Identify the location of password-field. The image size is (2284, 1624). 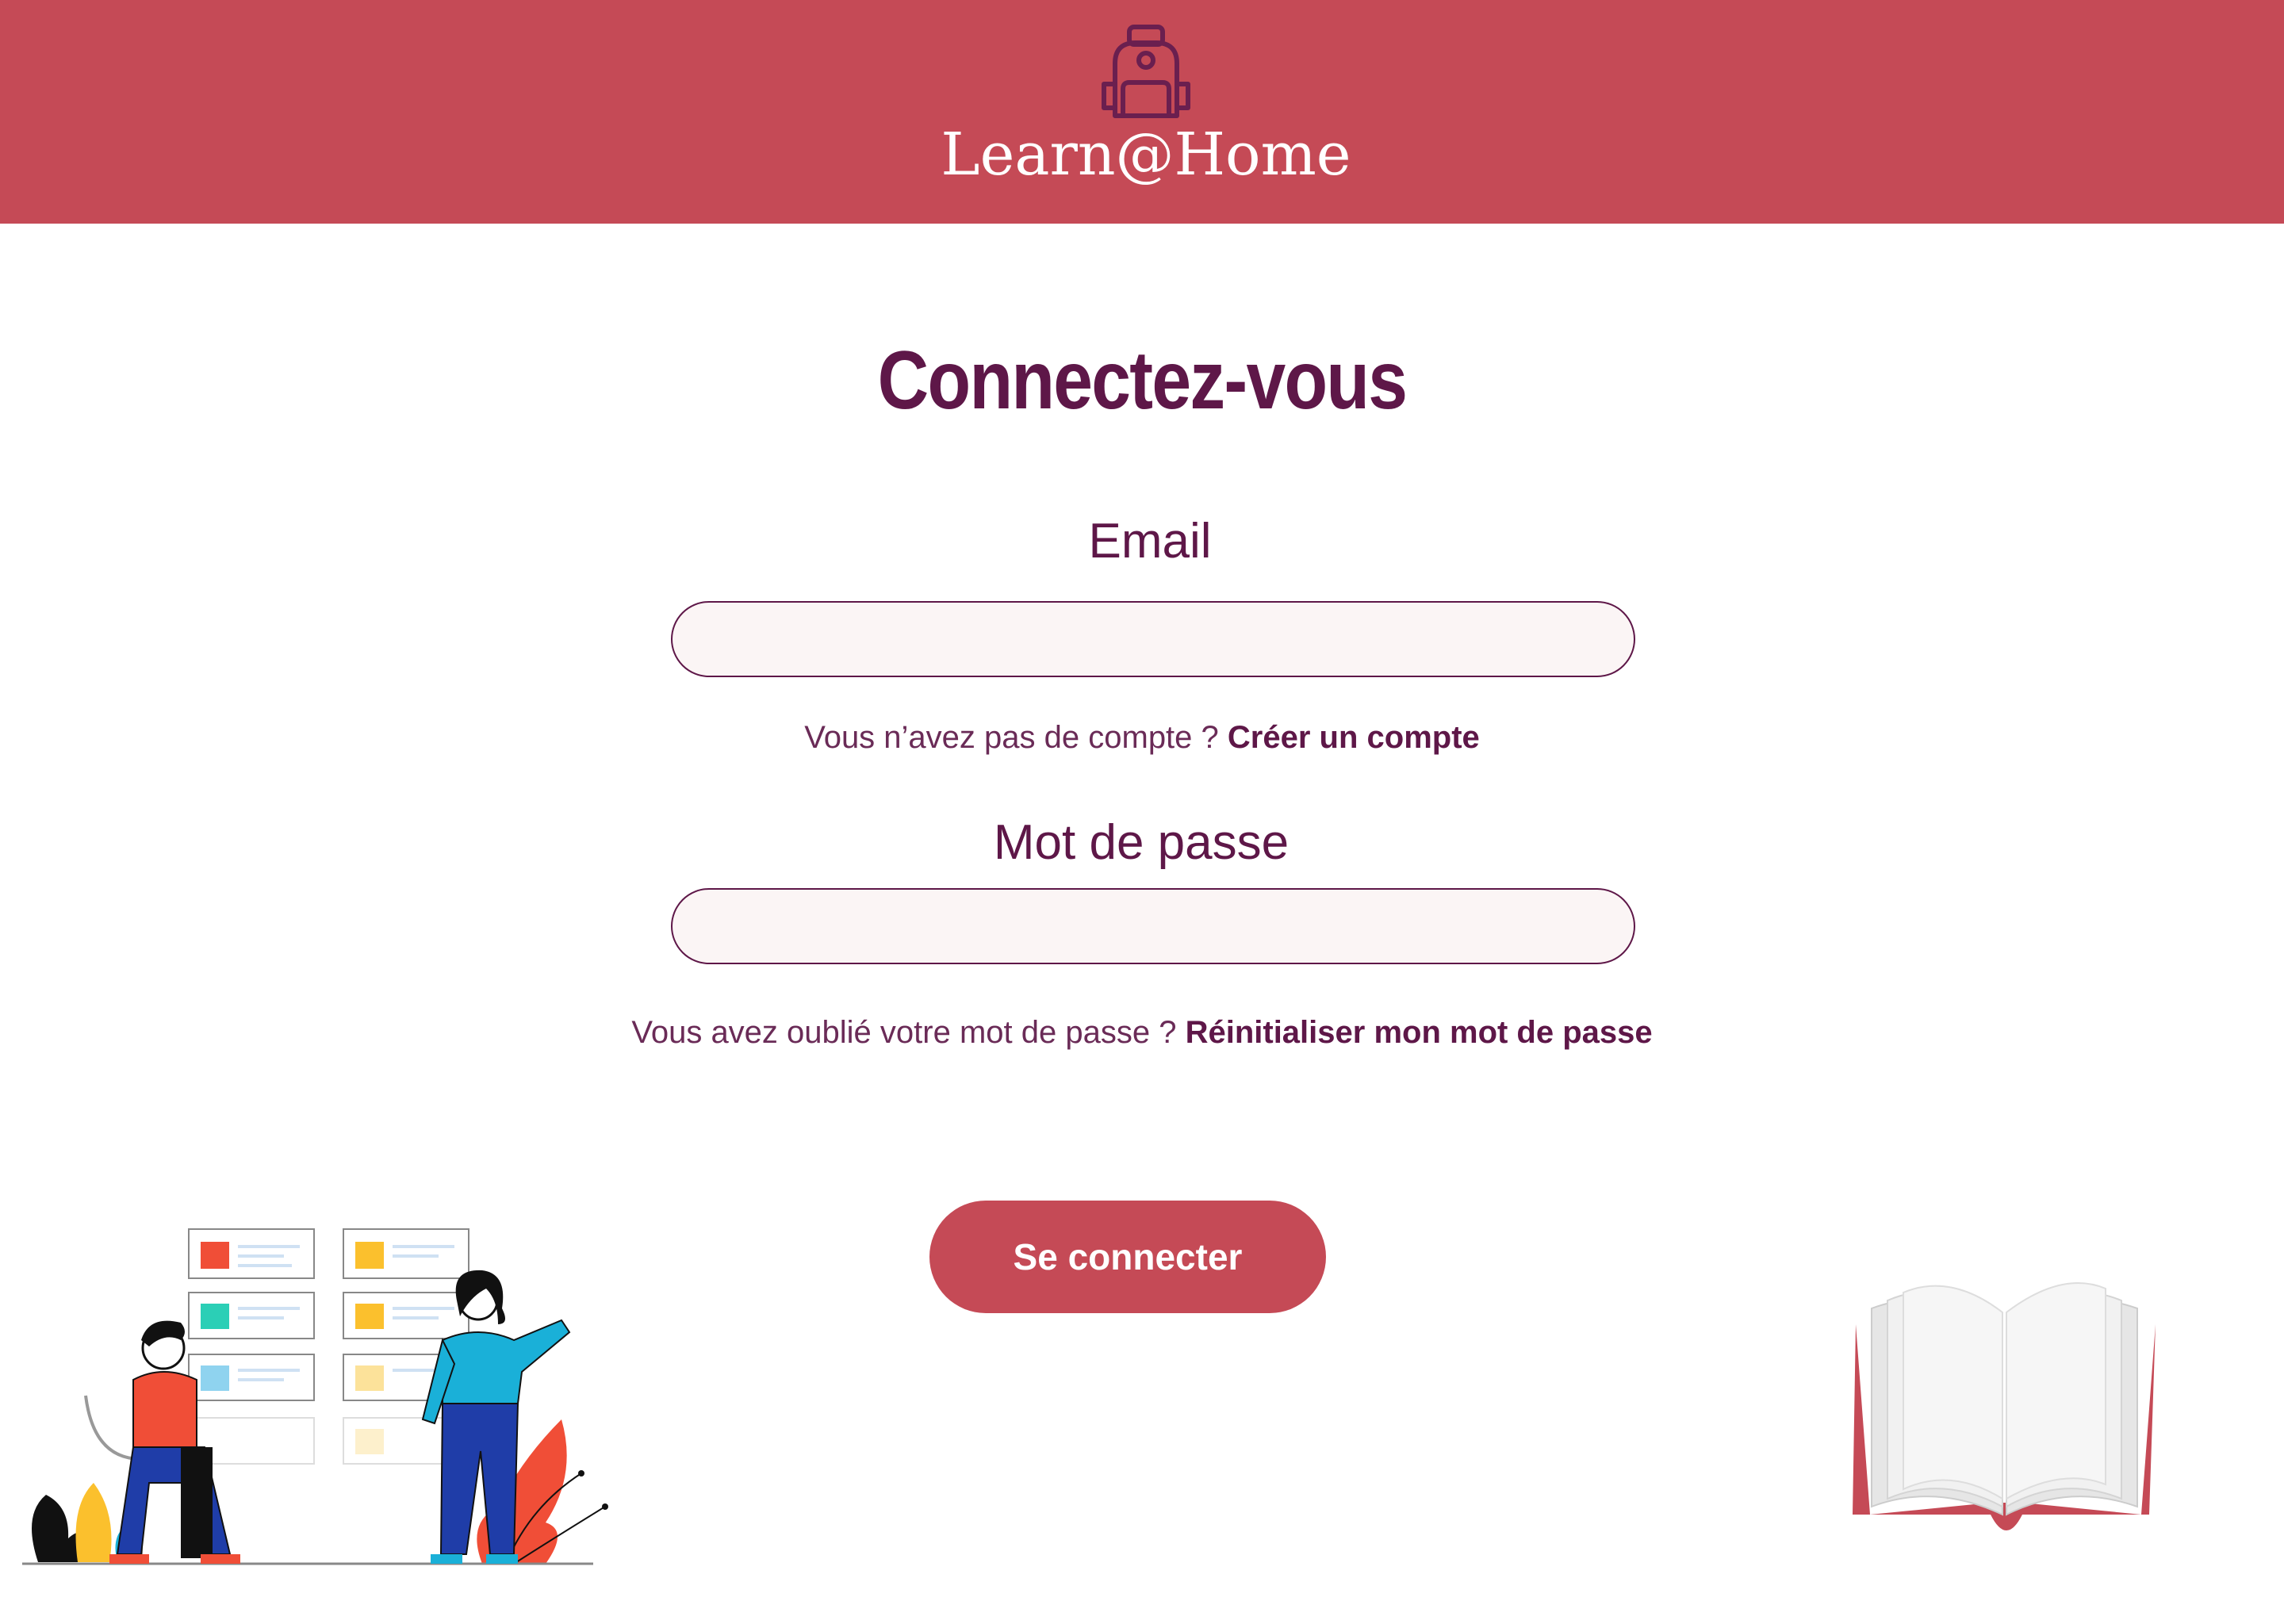
(1153, 926).